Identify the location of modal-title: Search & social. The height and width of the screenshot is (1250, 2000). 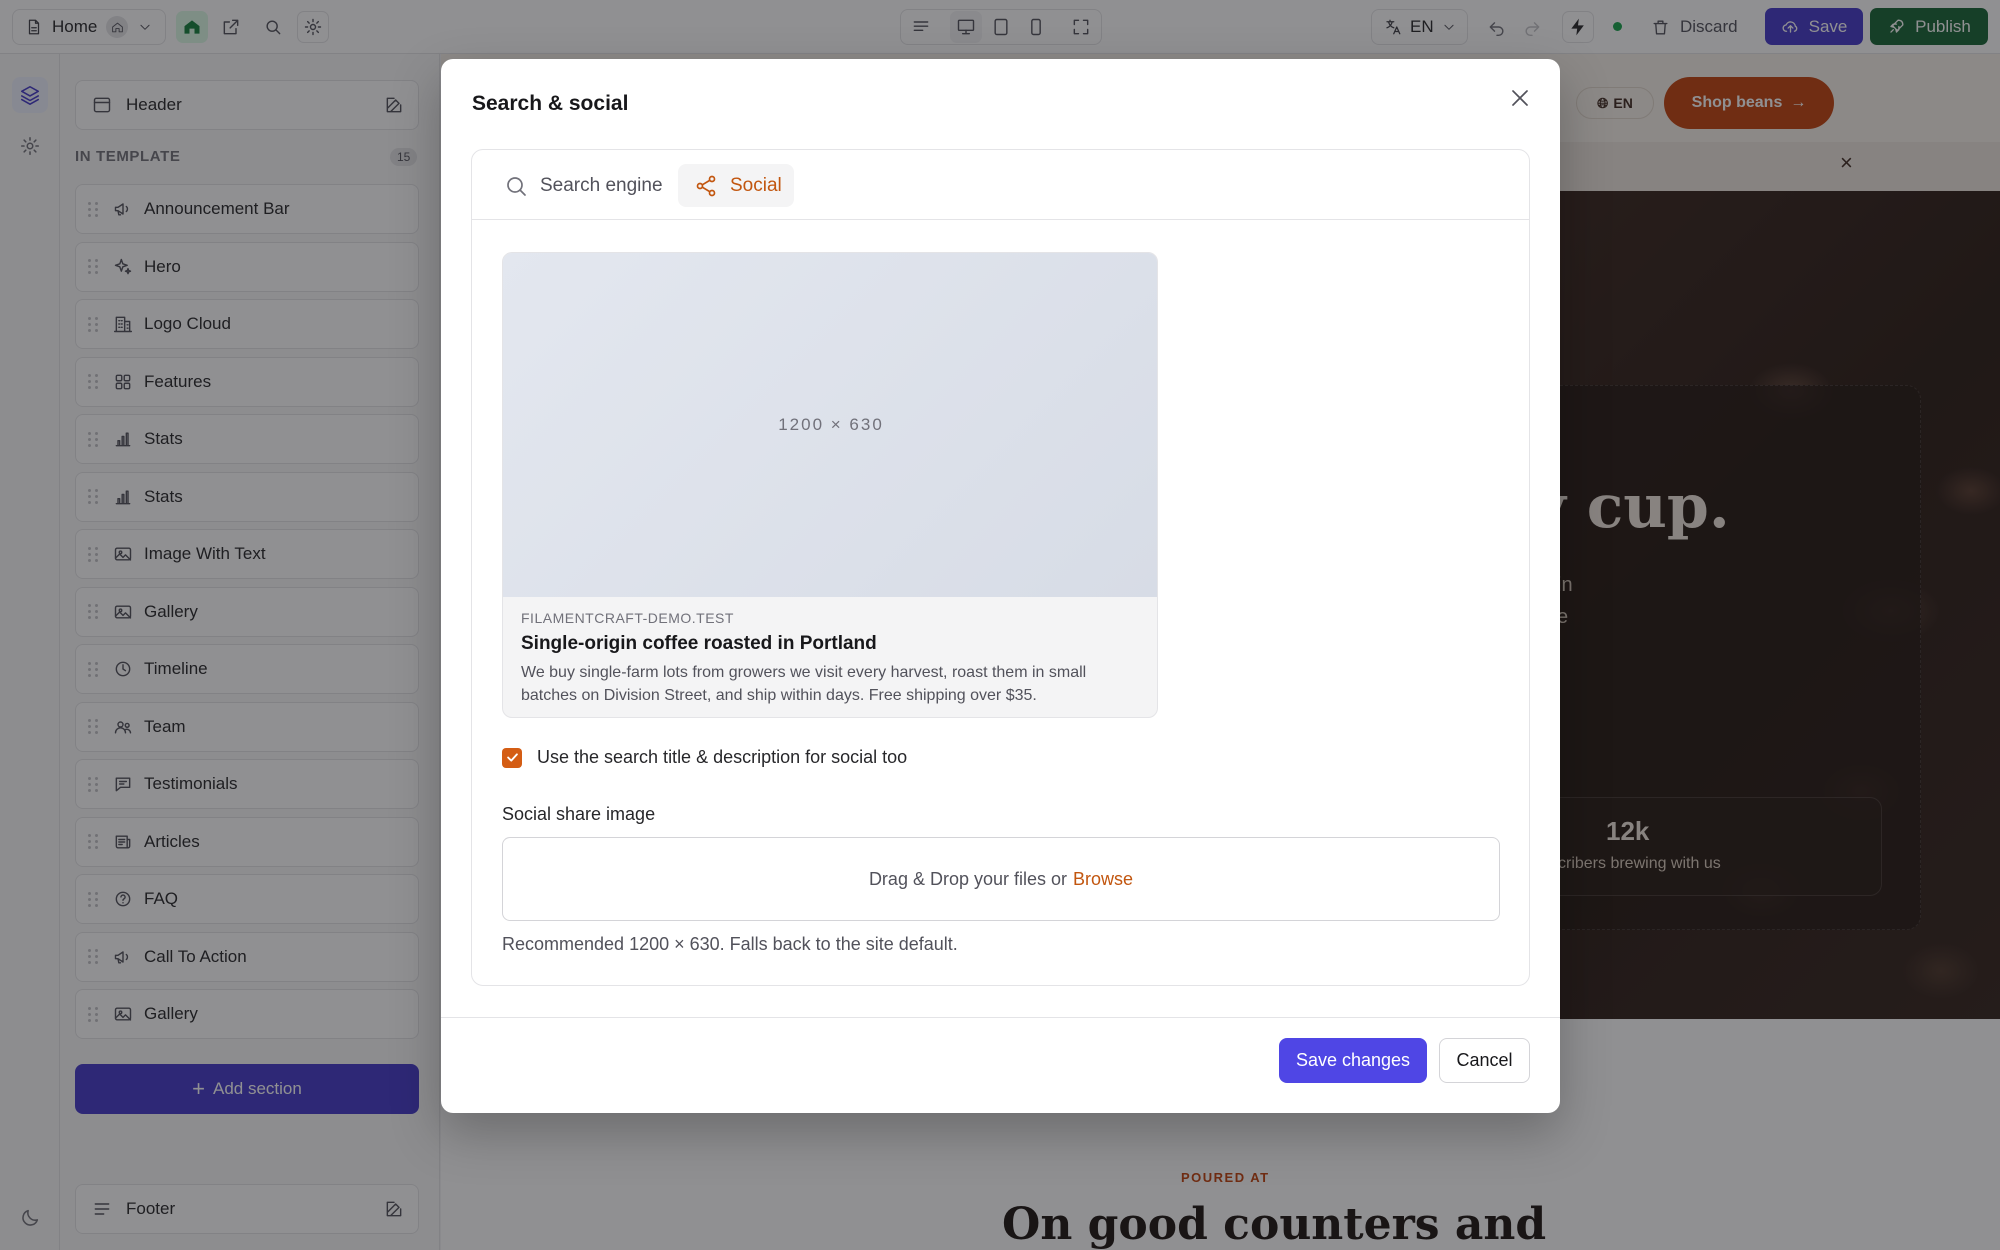
(550, 103).